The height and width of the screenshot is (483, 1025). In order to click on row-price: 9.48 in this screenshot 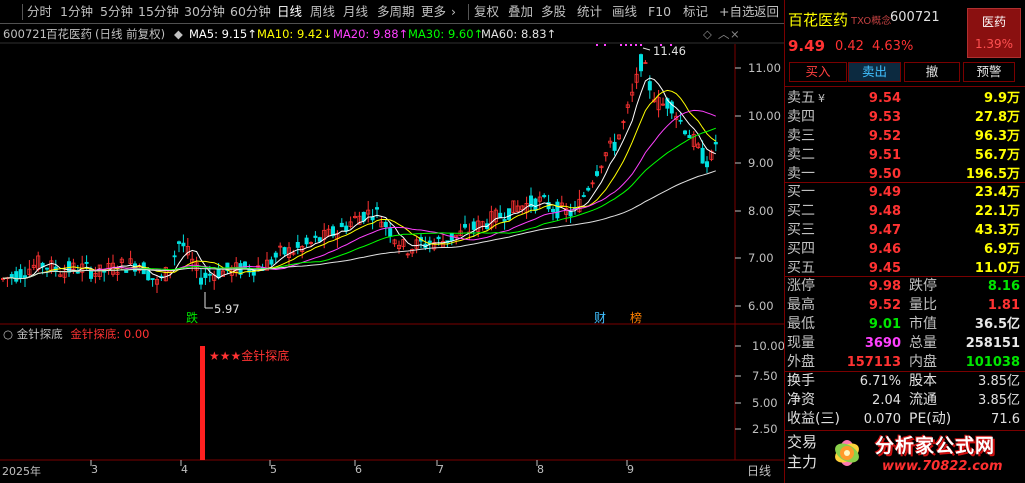, I will do `click(884, 211)`.